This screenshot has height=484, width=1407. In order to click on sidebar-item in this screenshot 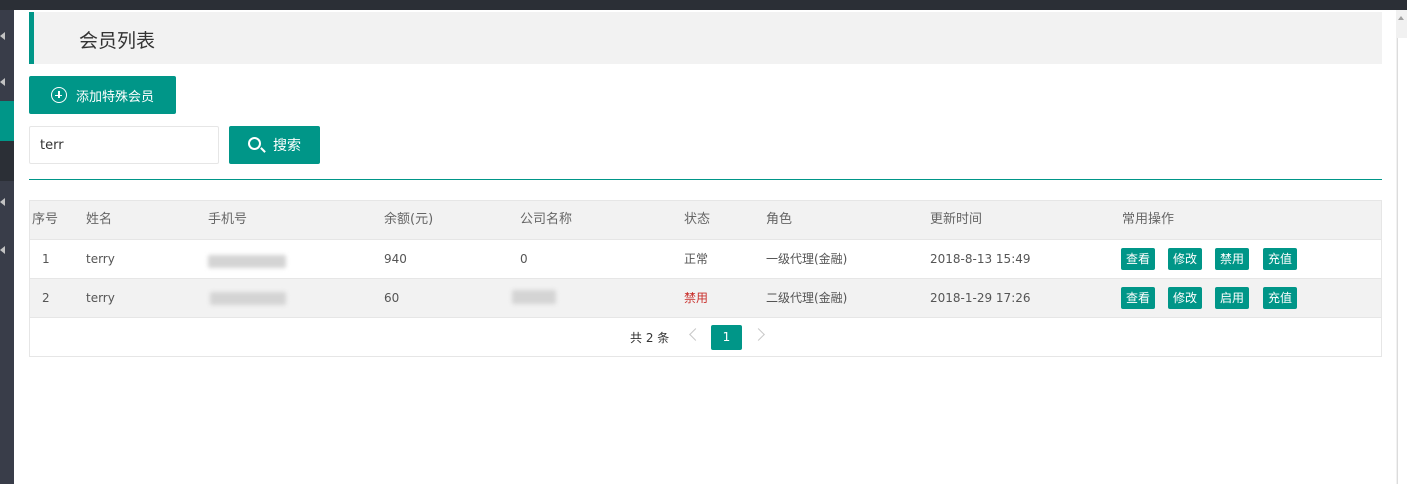, I will do `click(7, 161)`.